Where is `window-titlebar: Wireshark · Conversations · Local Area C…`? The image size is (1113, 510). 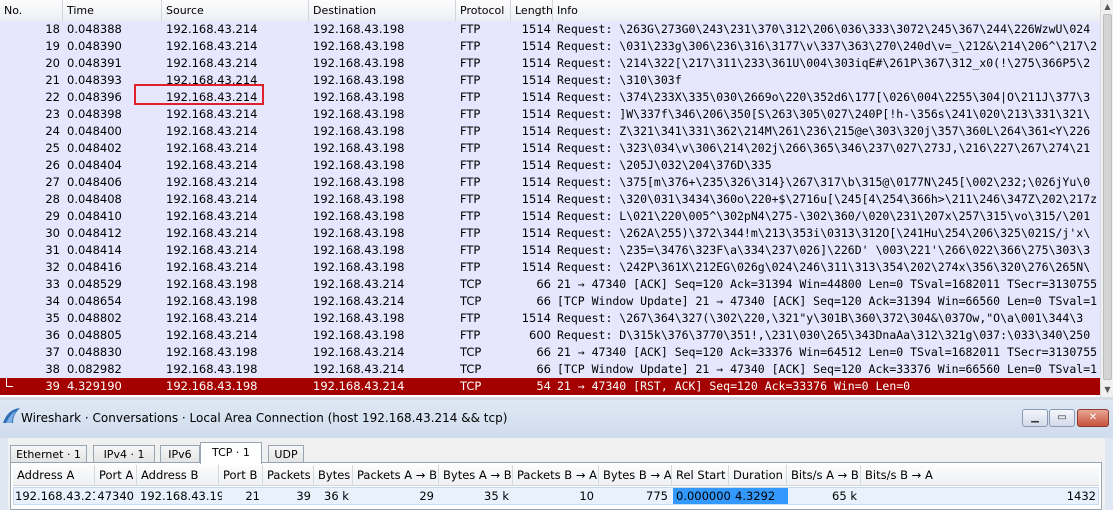
window-titlebar: Wireshark · Conversations · Local Area C… is located at coordinates (556, 419).